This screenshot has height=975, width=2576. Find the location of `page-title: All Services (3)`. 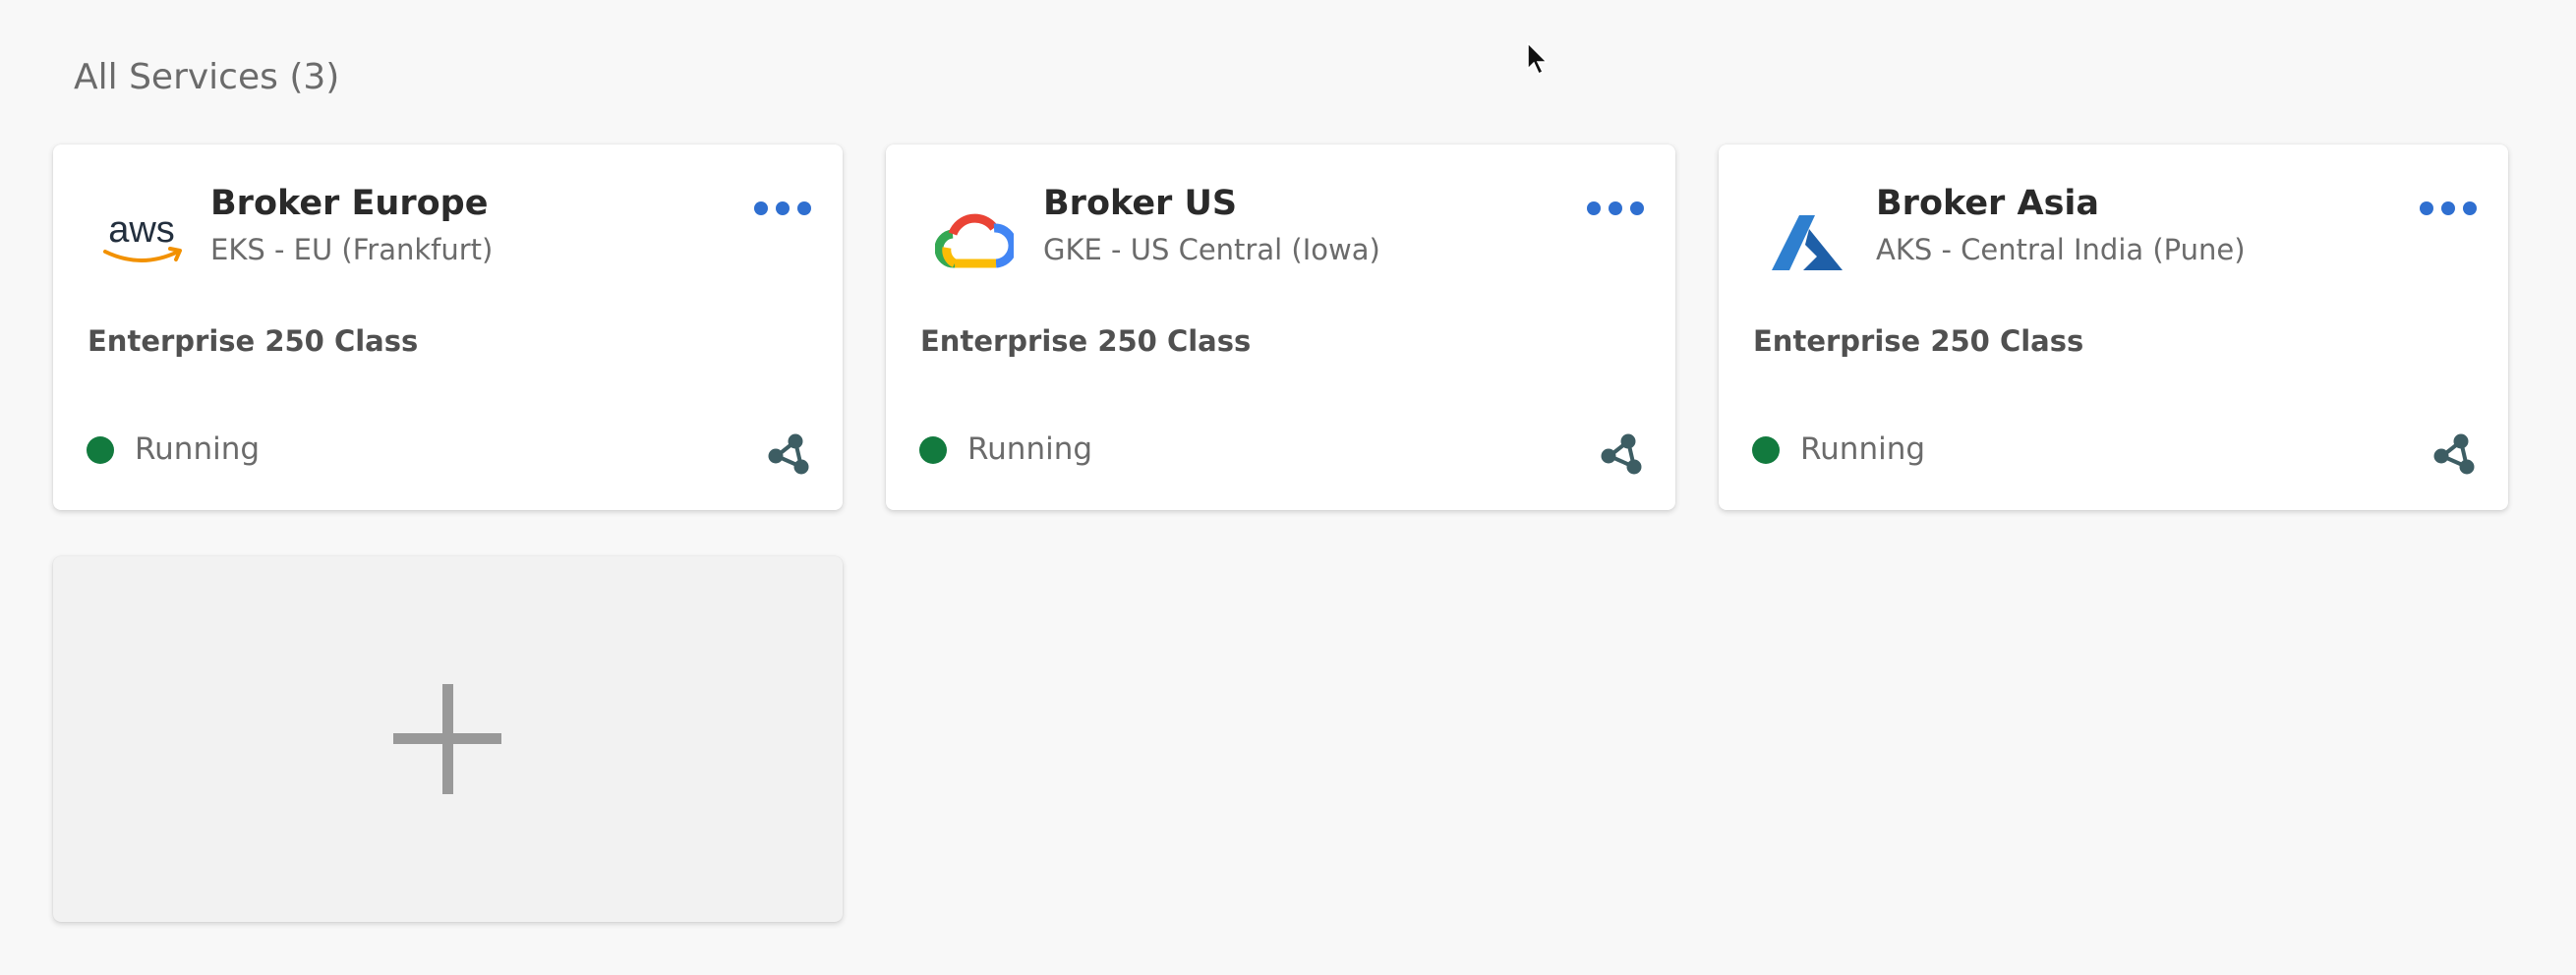

page-title: All Services (3) is located at coordinates (207, 77).